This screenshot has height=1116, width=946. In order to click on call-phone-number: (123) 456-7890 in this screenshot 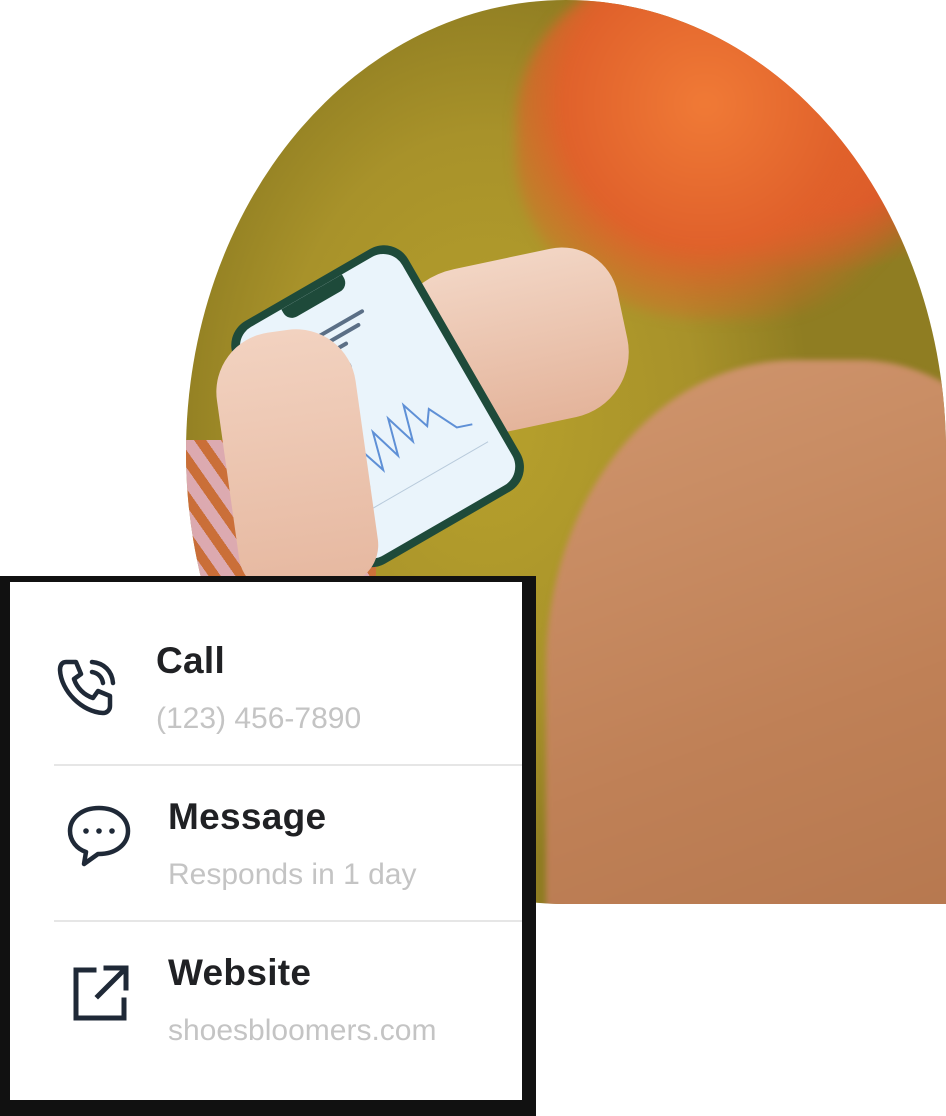, I will do `click(259, 718)`.